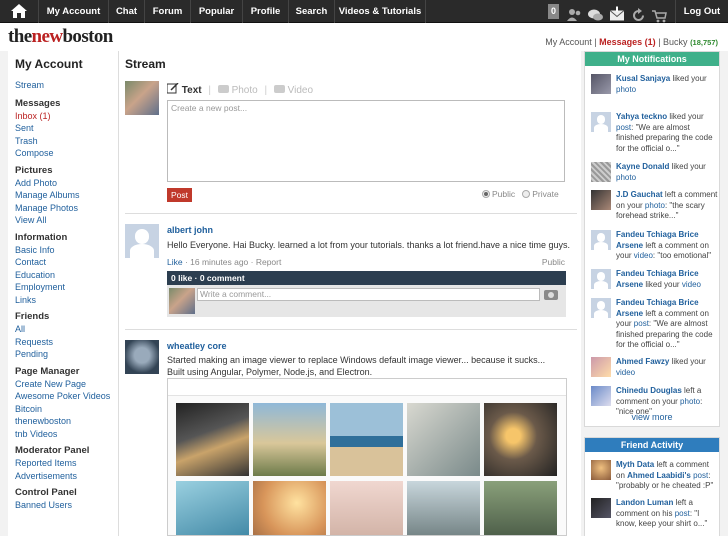  Describe the element at coordinates (66, 329) in the screenshot. I see `sidebar-item: All` at that location.